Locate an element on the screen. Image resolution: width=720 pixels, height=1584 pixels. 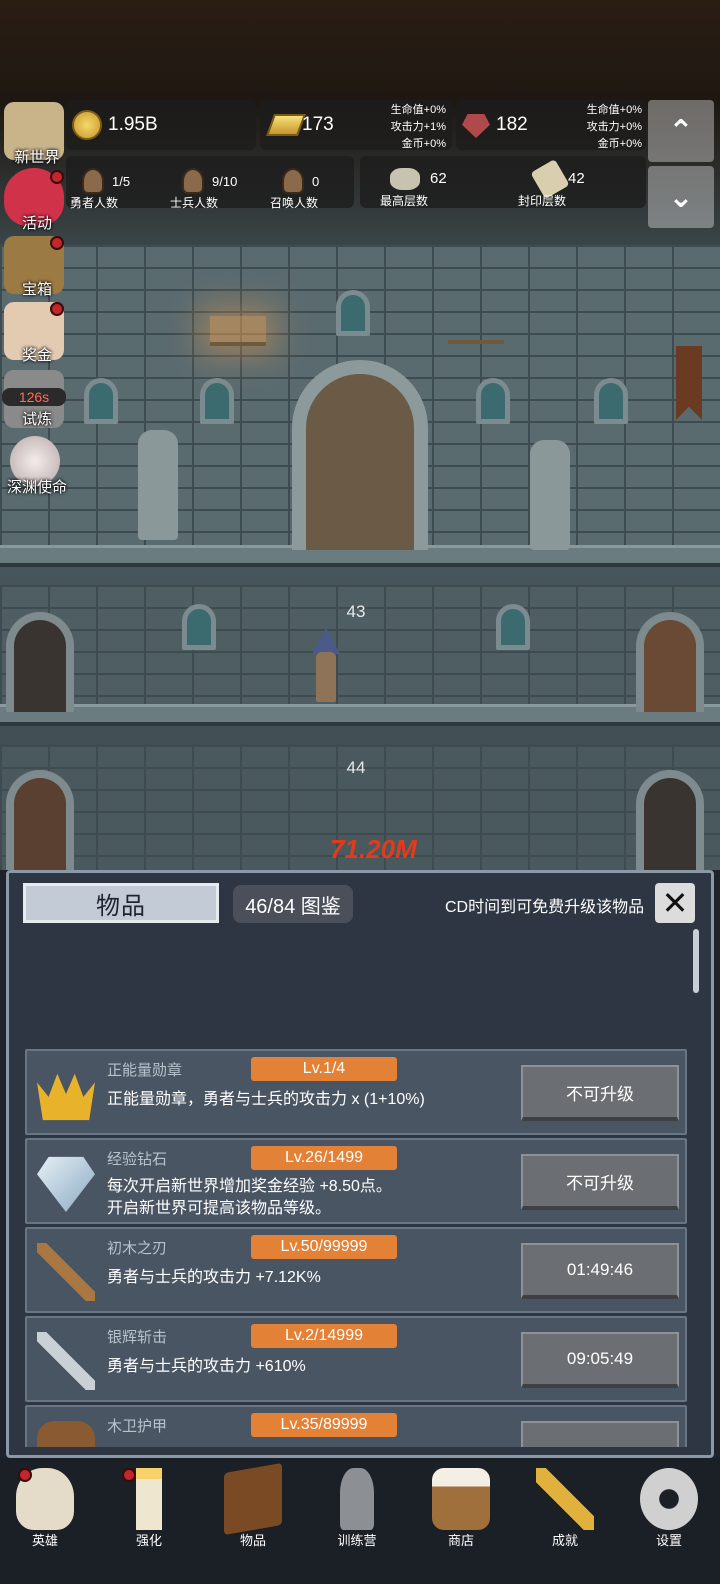
scroll-up-button: ⌃ is located at coordinates (681, 131).